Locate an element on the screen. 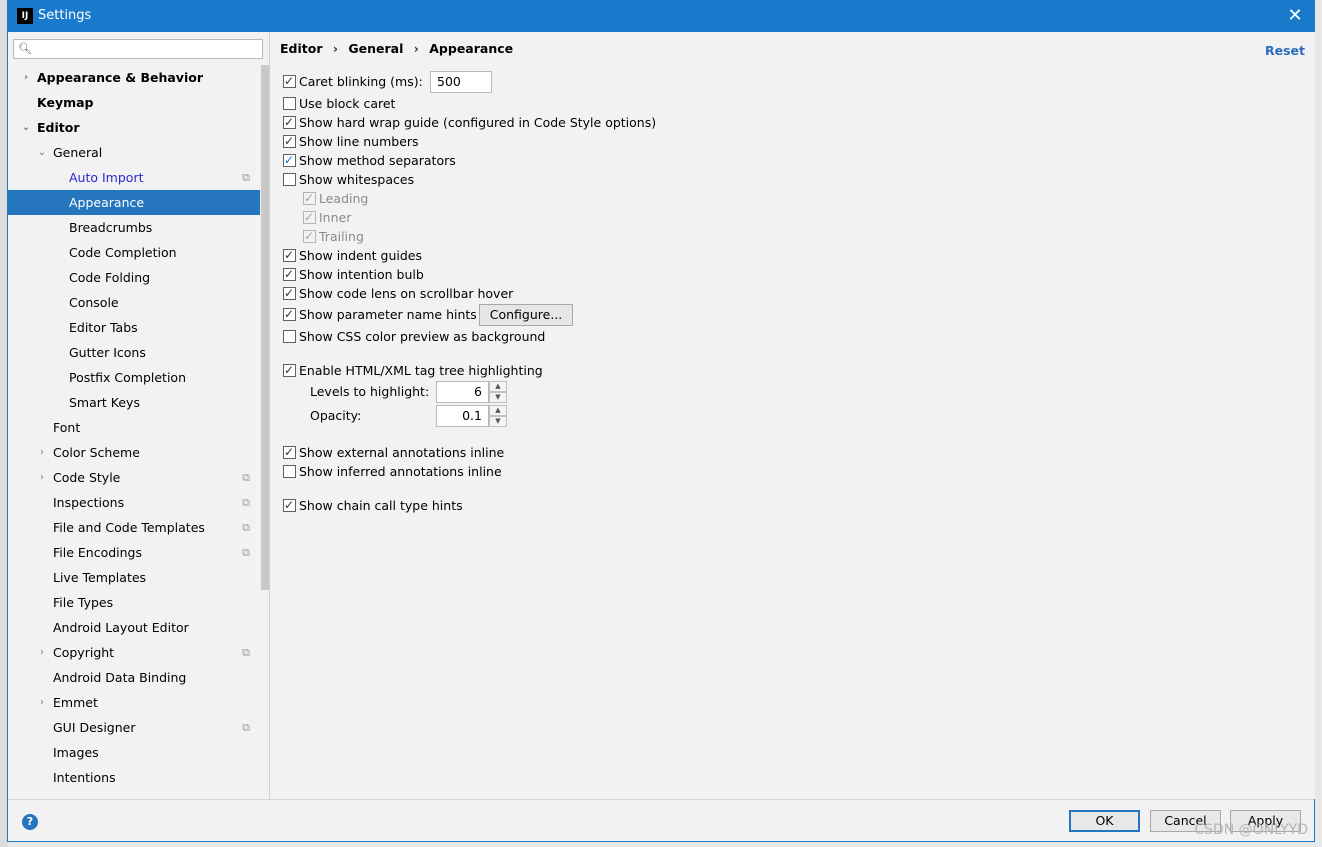  sidebar-item: ⌄ Editor is located at coordinates (134, 127).